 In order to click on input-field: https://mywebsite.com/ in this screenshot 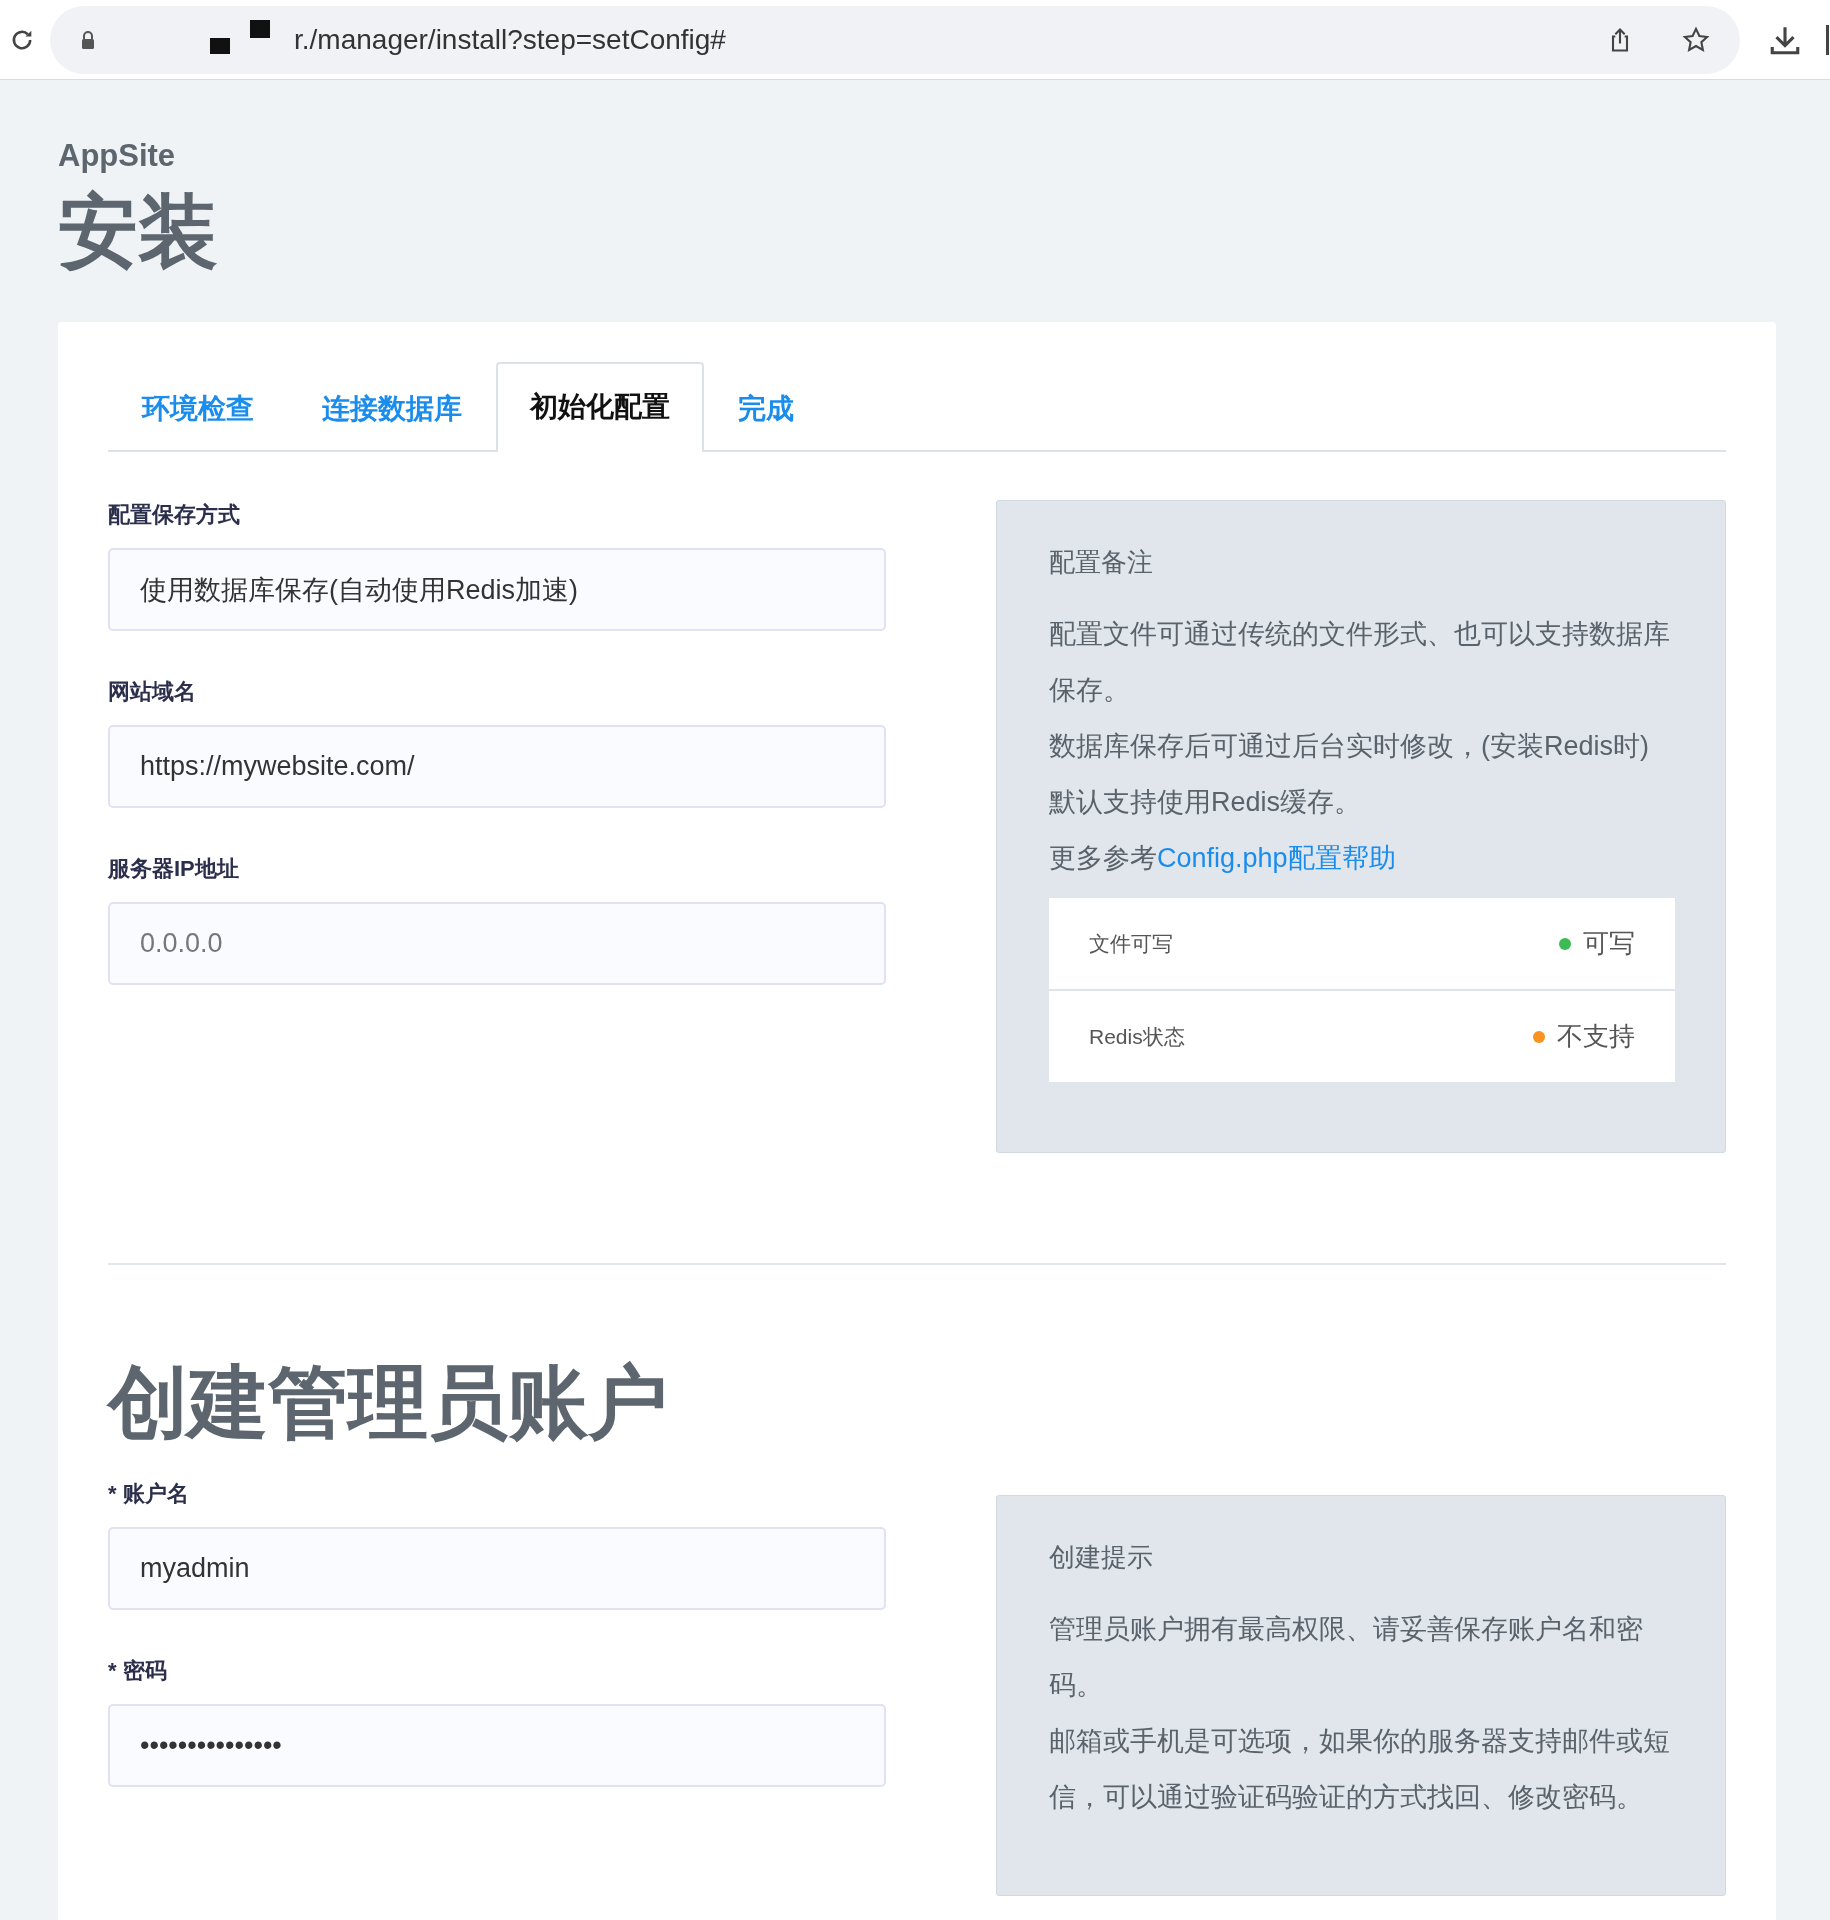, I will do `click(497, 766)`.